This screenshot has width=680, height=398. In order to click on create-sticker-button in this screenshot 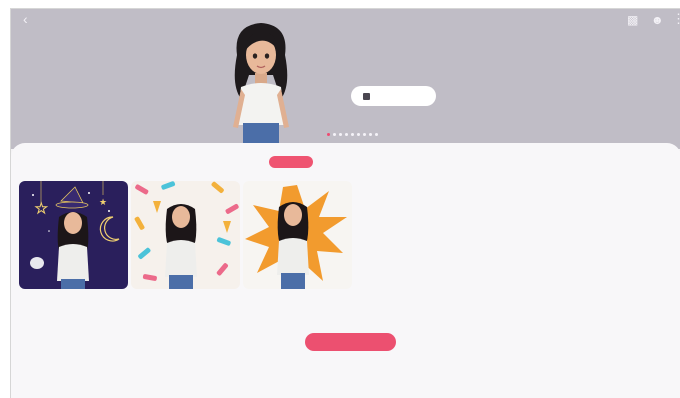, I will do `click(350, 342)`.